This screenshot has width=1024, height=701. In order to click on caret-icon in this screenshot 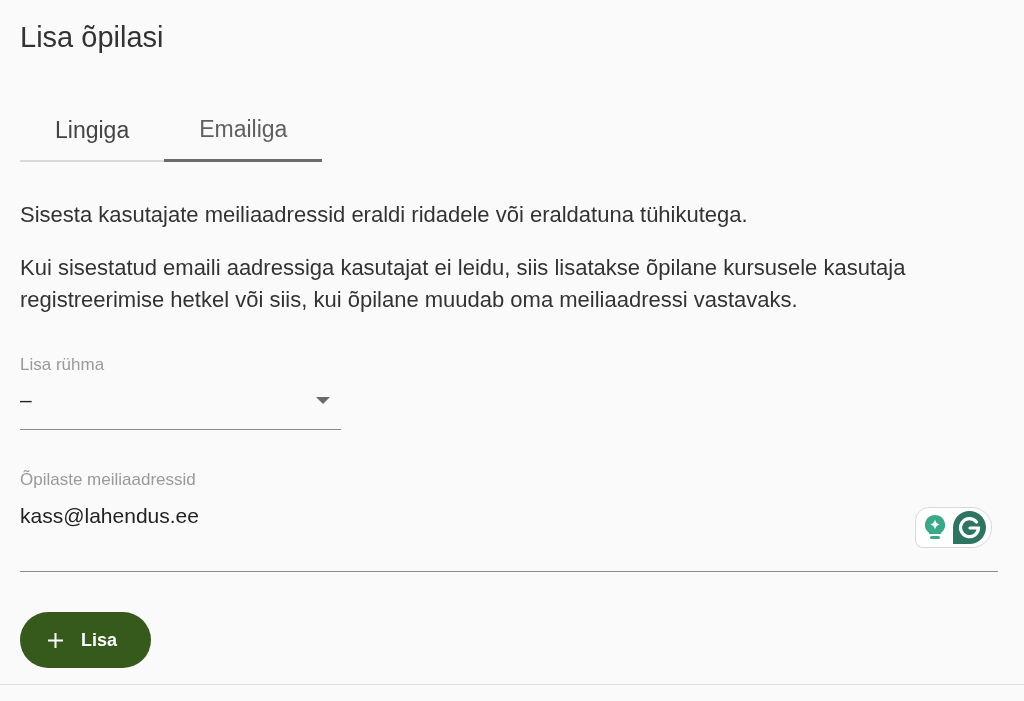, I will do `click(323, 400)`.